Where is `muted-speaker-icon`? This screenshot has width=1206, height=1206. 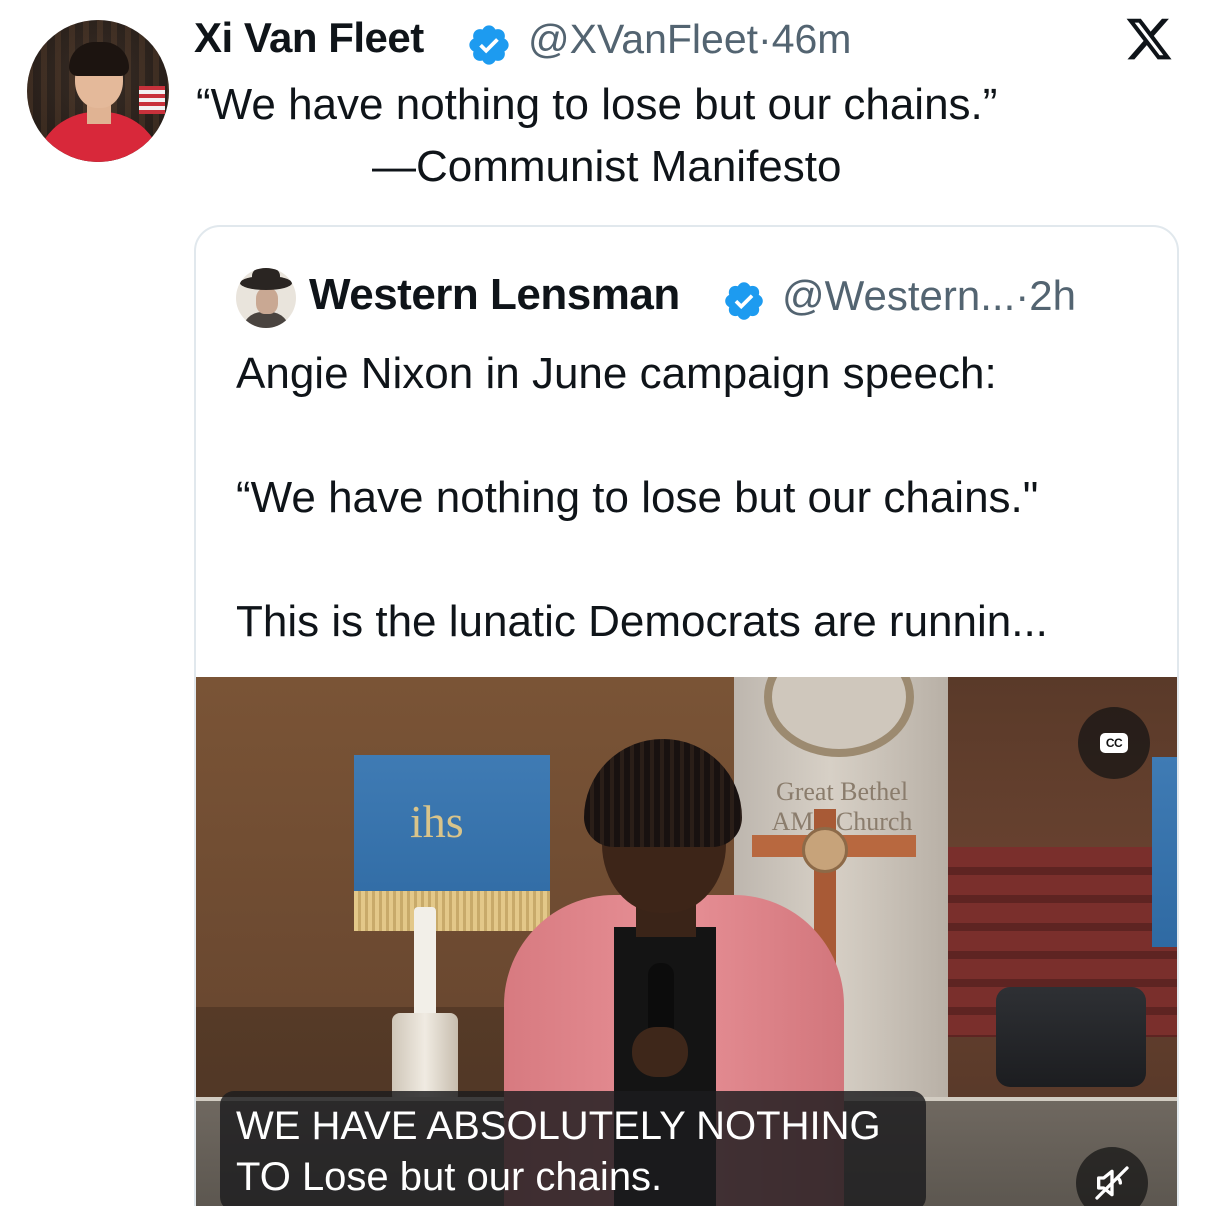 muted-speaker-icon is located at coordinates (1112, 1183).